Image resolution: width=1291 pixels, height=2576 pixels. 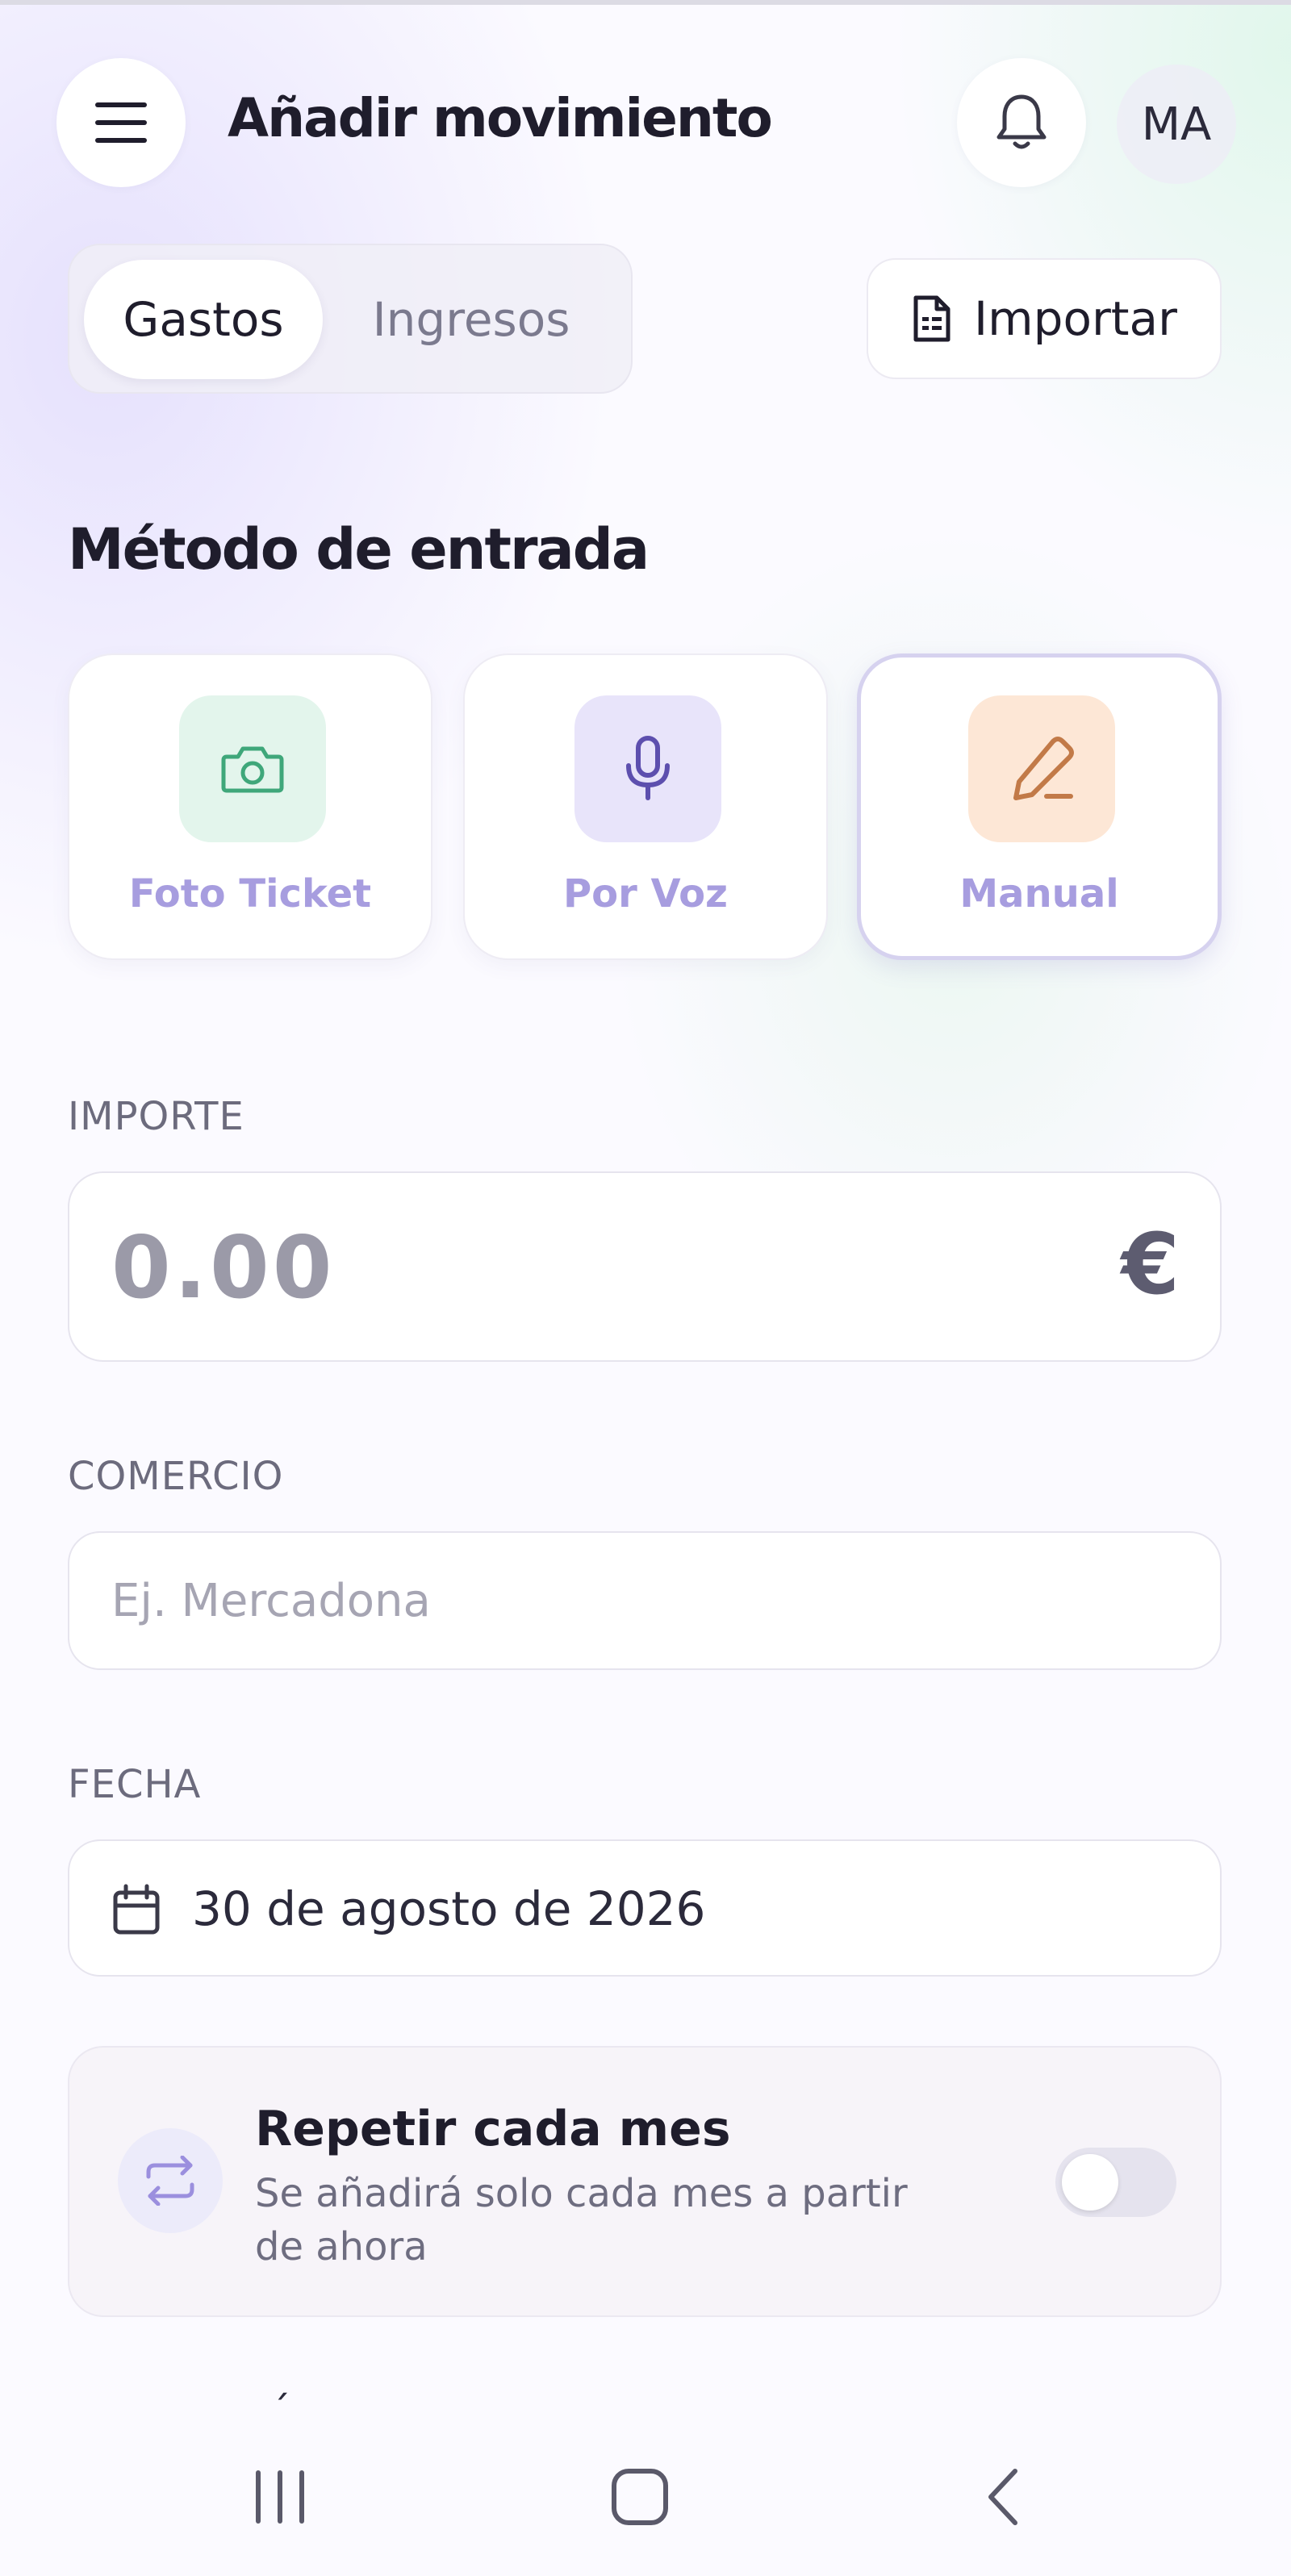 What do you see at coordinates (645, 1266) in the screenshot?
I see `amount-input: 0.00 €` at bounding box center [645, 1266].